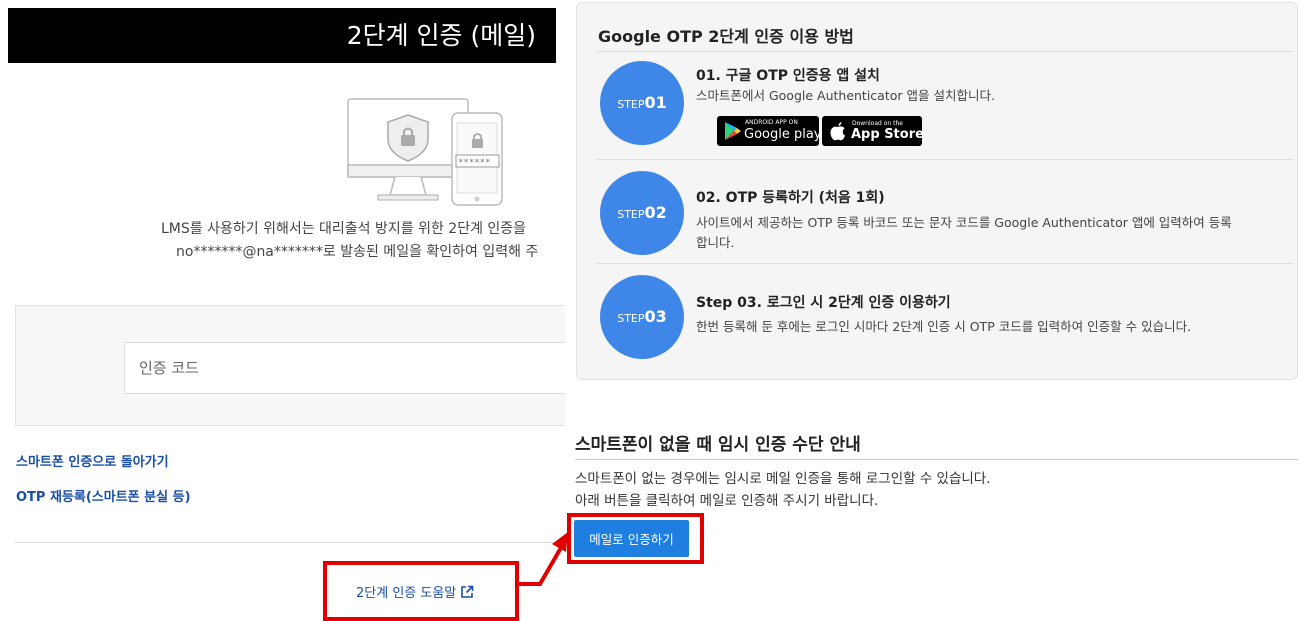  What do you see at coordinates (771, 122) in the screenshot?
I see `google-play-small-text: ANDROID APP ON` at bounding box center [771, 122].